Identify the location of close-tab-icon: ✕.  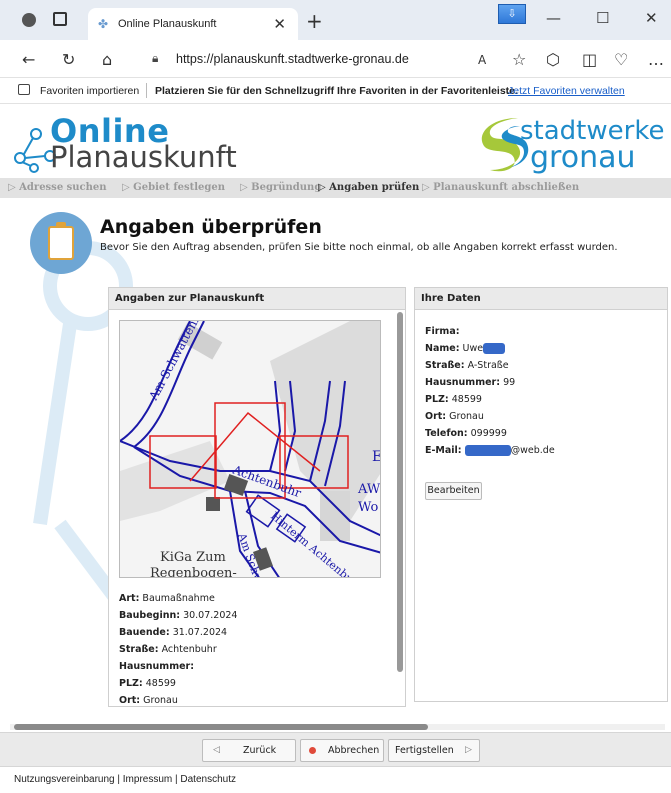
(279, 24).